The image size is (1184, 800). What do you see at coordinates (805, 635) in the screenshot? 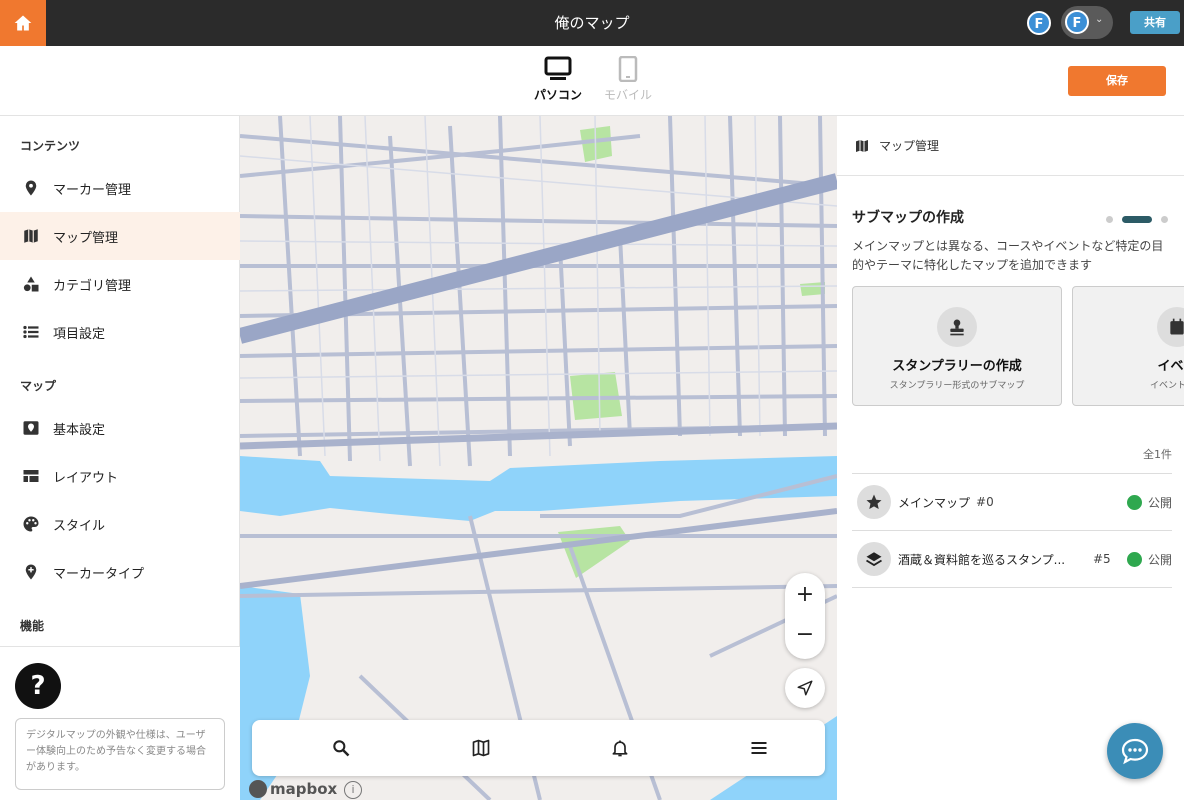
I see `zoom-out-button: −` at bounding box center [805, 635].